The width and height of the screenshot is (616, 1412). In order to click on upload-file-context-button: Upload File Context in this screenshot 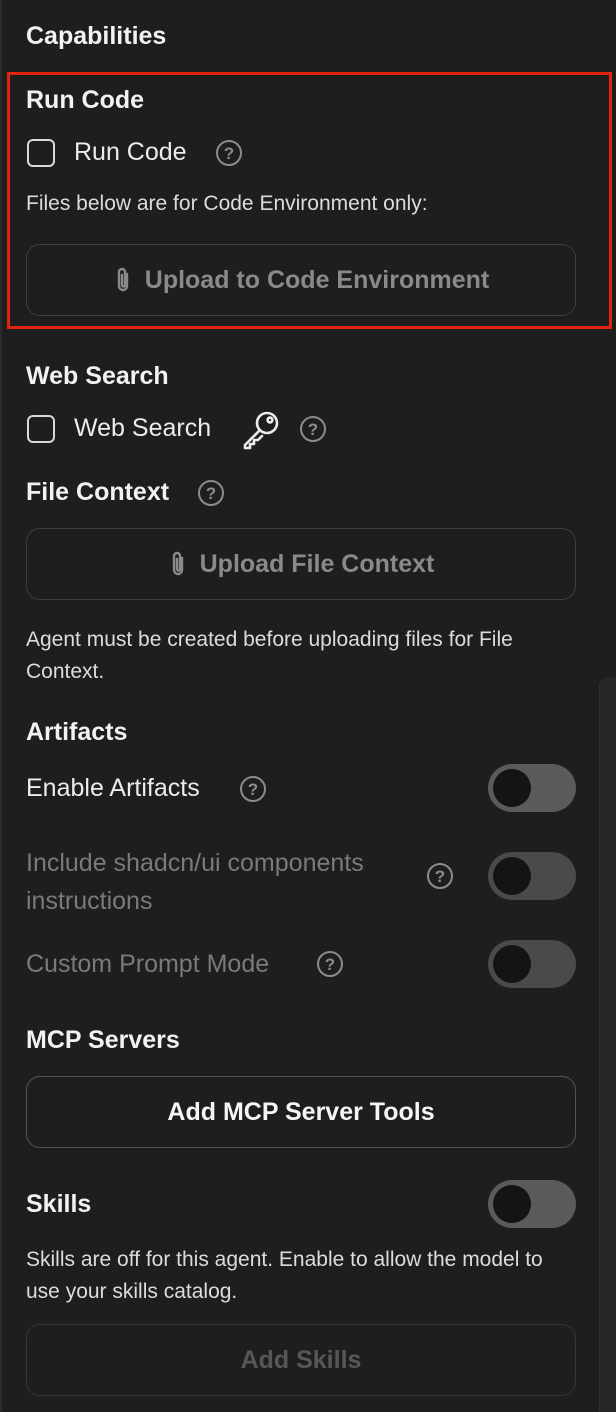, I will do `click(301, 564)`.